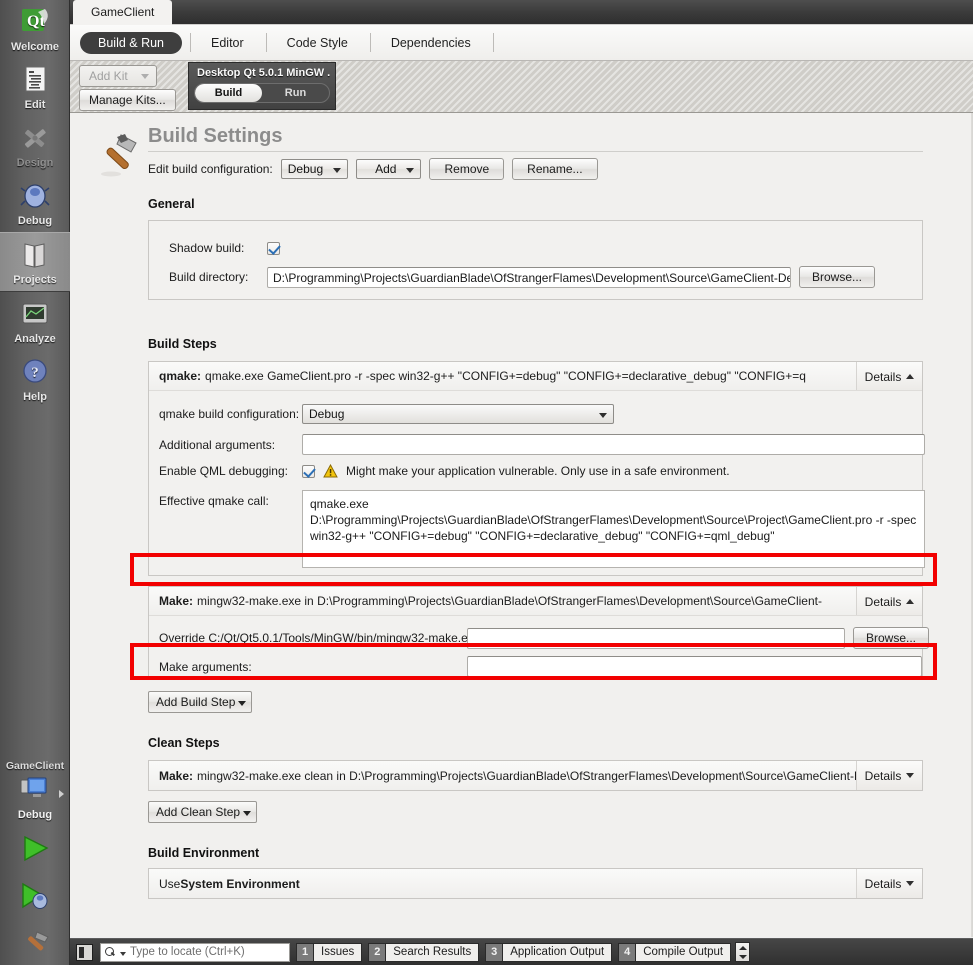 The width and height of the screenshot is (973, 965). What do you see at coordinates (305, 169) in the screenshot?
I see `build-configuration-value: Debug` at bounding box center [305, 169].